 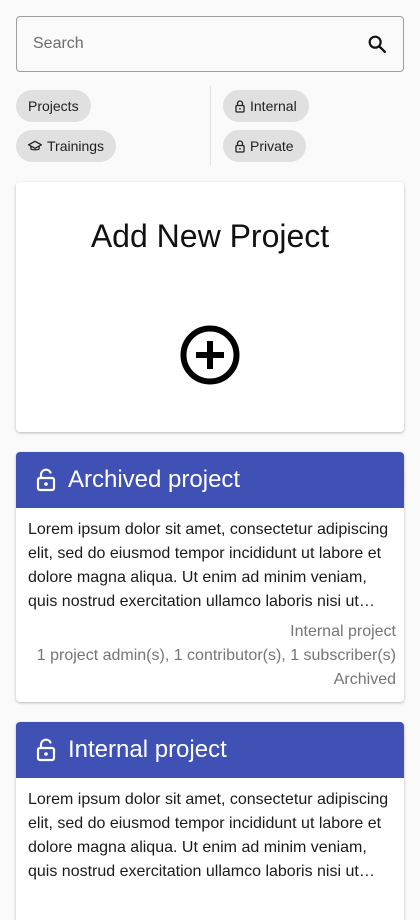 I want to click on project-status: Archived, so click(x=364, y=679).